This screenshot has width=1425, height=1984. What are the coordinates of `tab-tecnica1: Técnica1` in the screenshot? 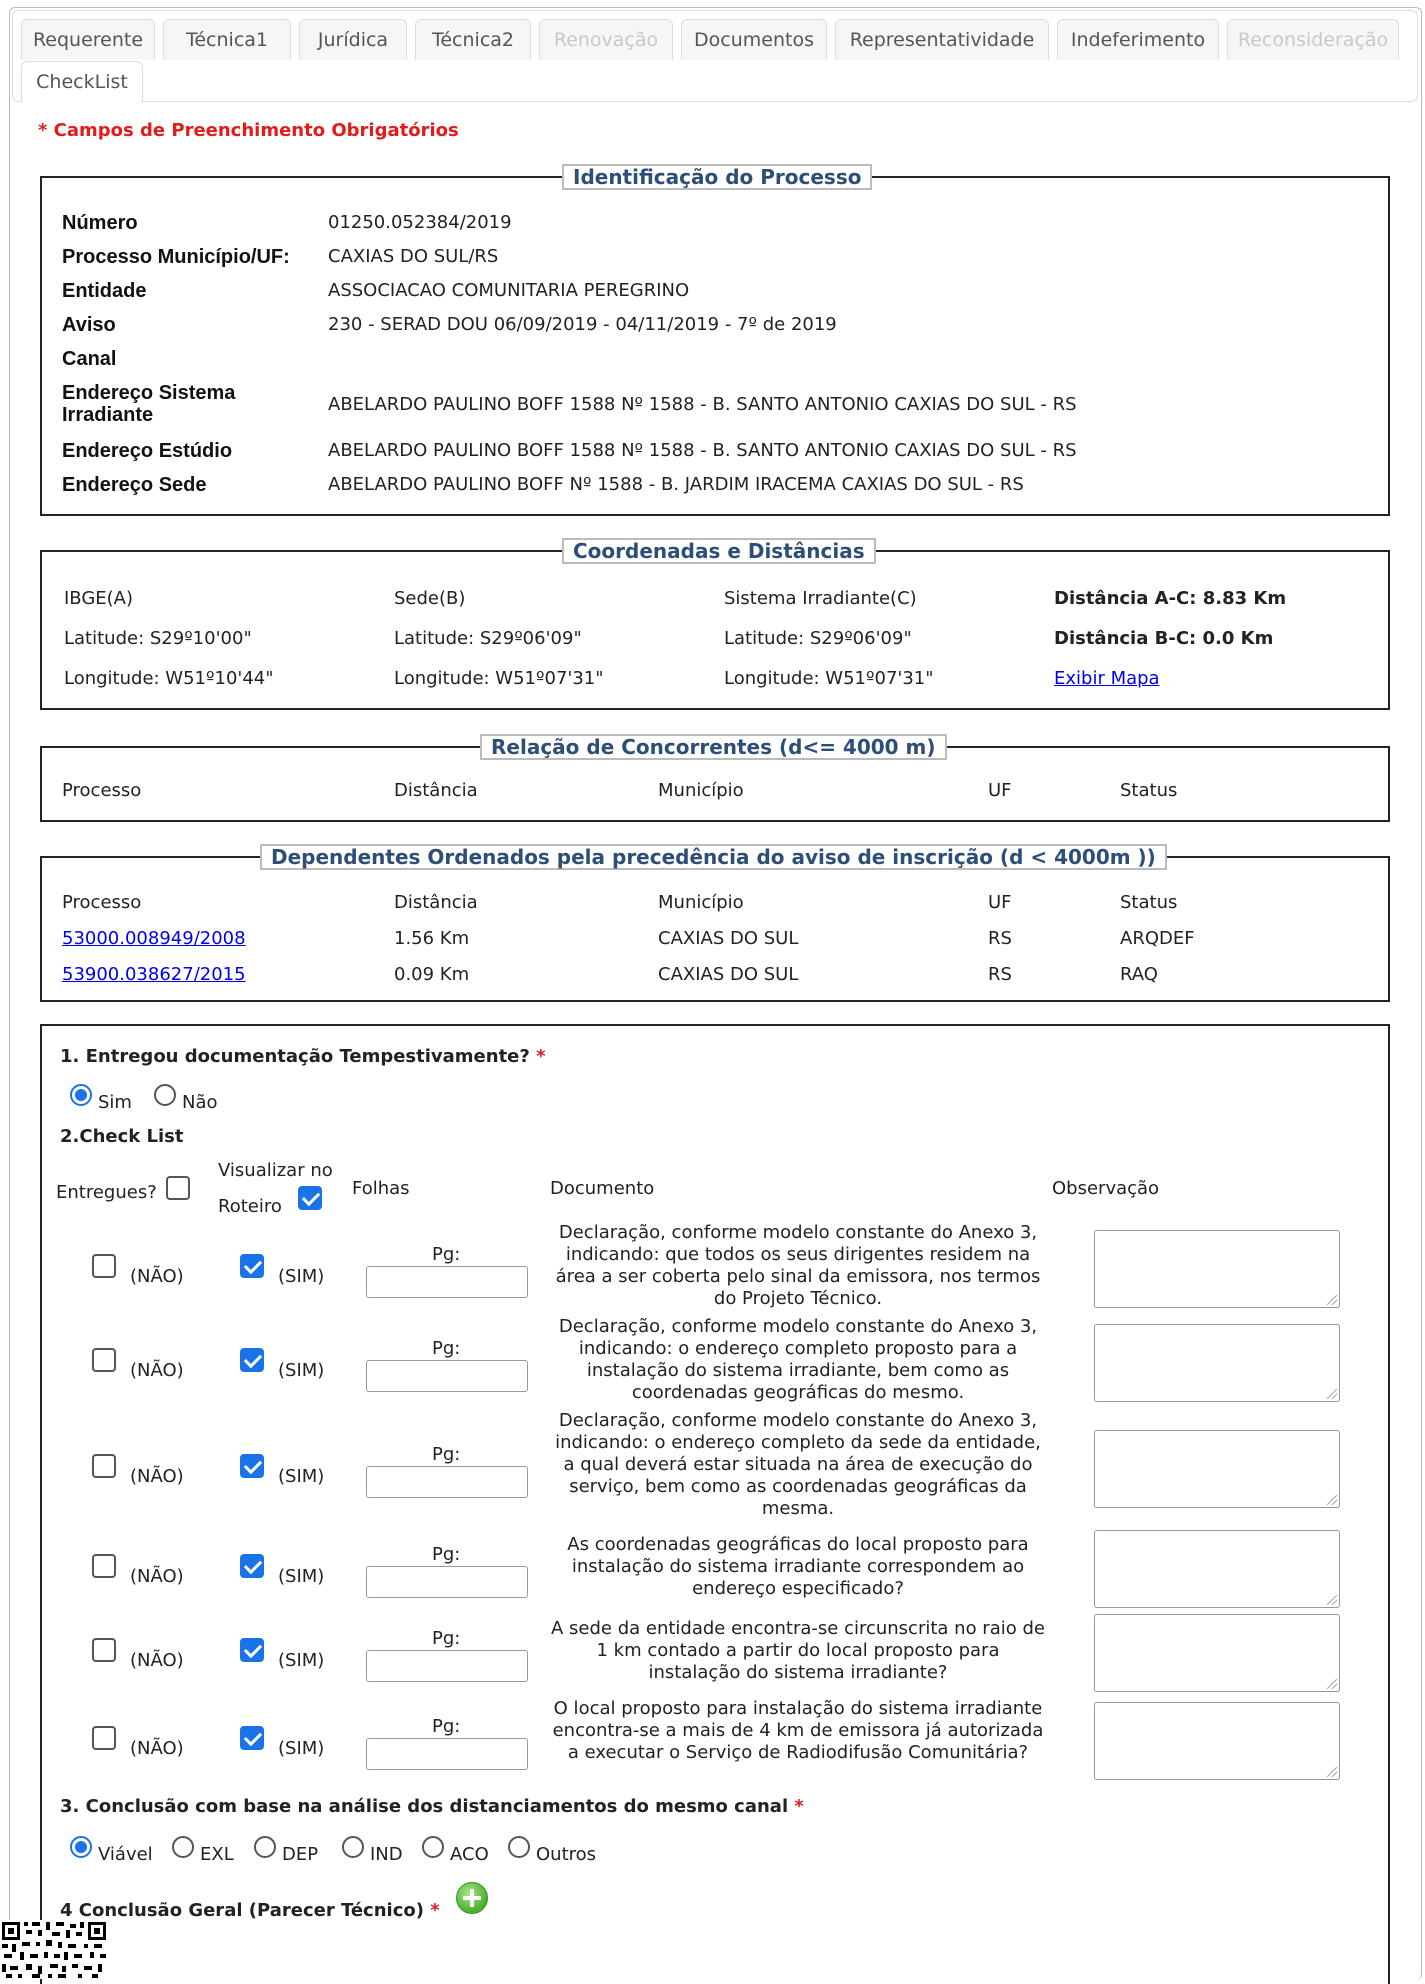 It's located at (227, 39).